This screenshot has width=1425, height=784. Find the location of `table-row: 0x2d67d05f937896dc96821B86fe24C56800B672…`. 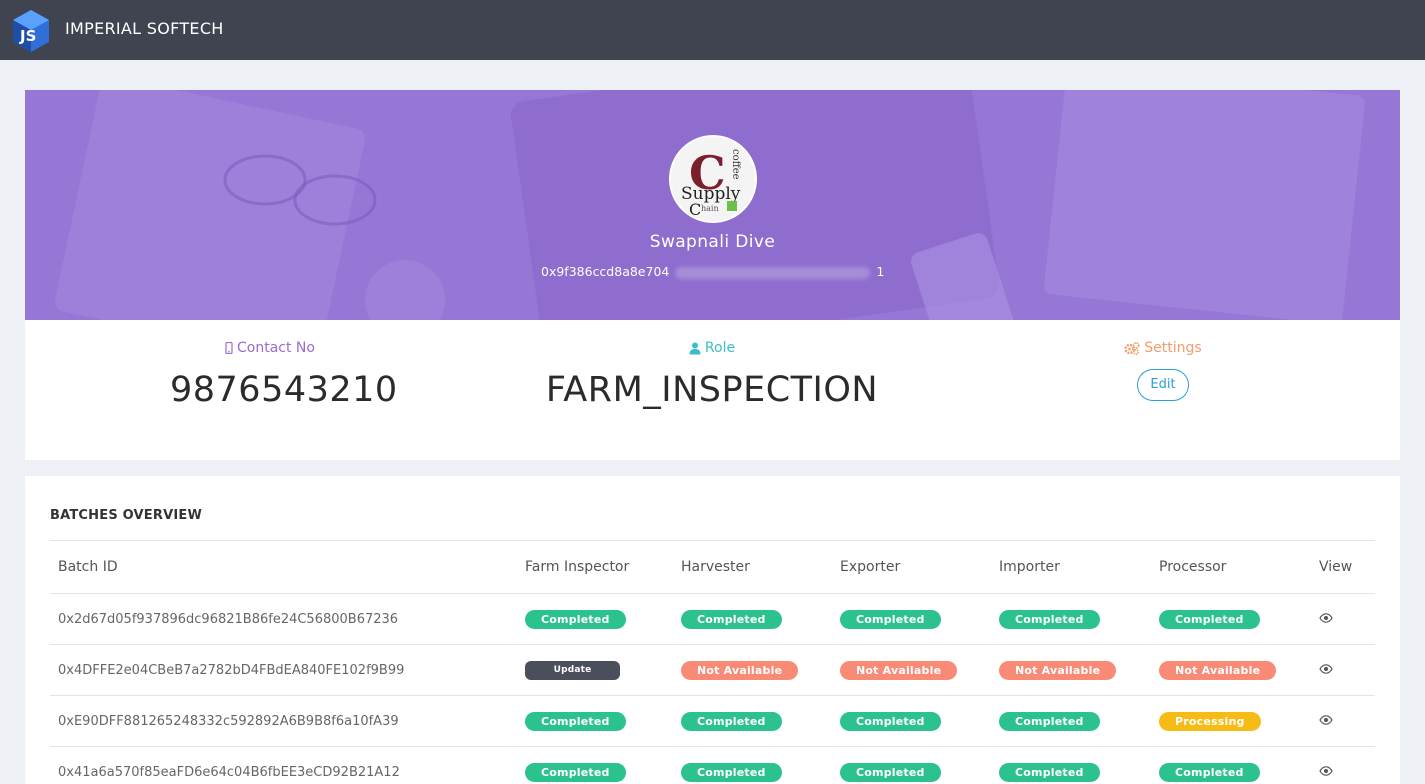

table-row: 0x2d67d05f937896dc96821B86fe24C56800B672… is located at coordinates (712, 619).